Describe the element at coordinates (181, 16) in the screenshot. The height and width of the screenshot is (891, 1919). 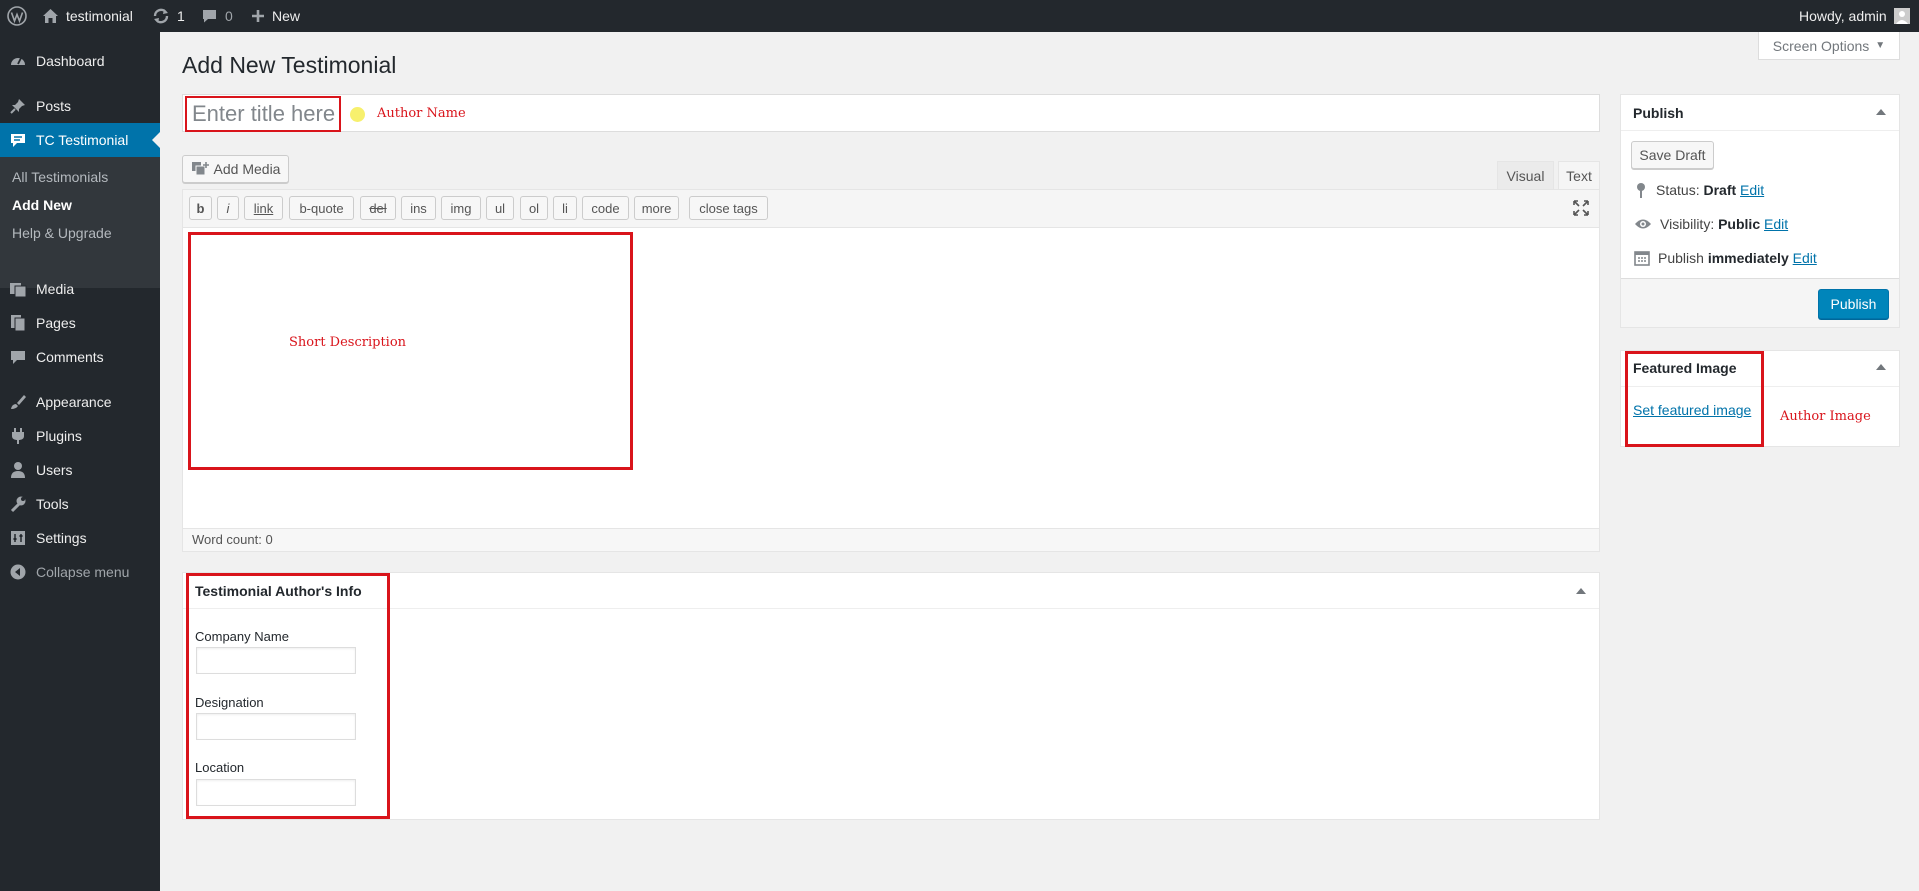
I see `updates-count: 1` at that location.